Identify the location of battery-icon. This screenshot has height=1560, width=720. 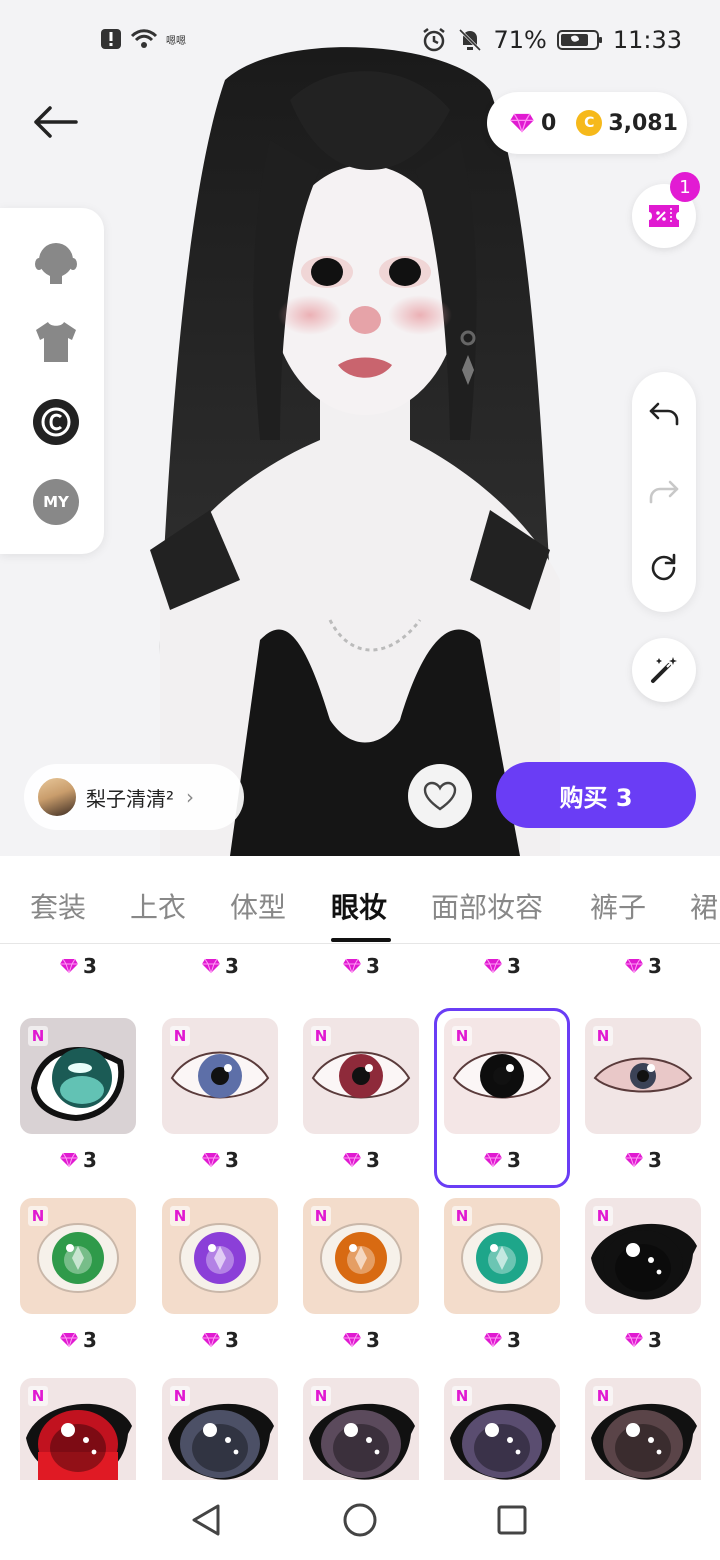
(579, 40).